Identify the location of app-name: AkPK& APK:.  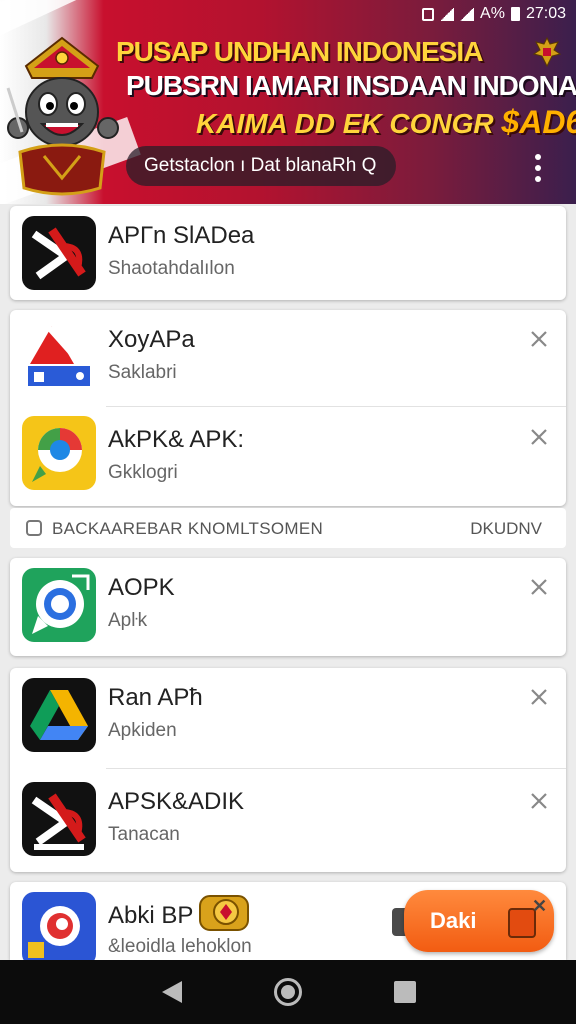
(176, 439).